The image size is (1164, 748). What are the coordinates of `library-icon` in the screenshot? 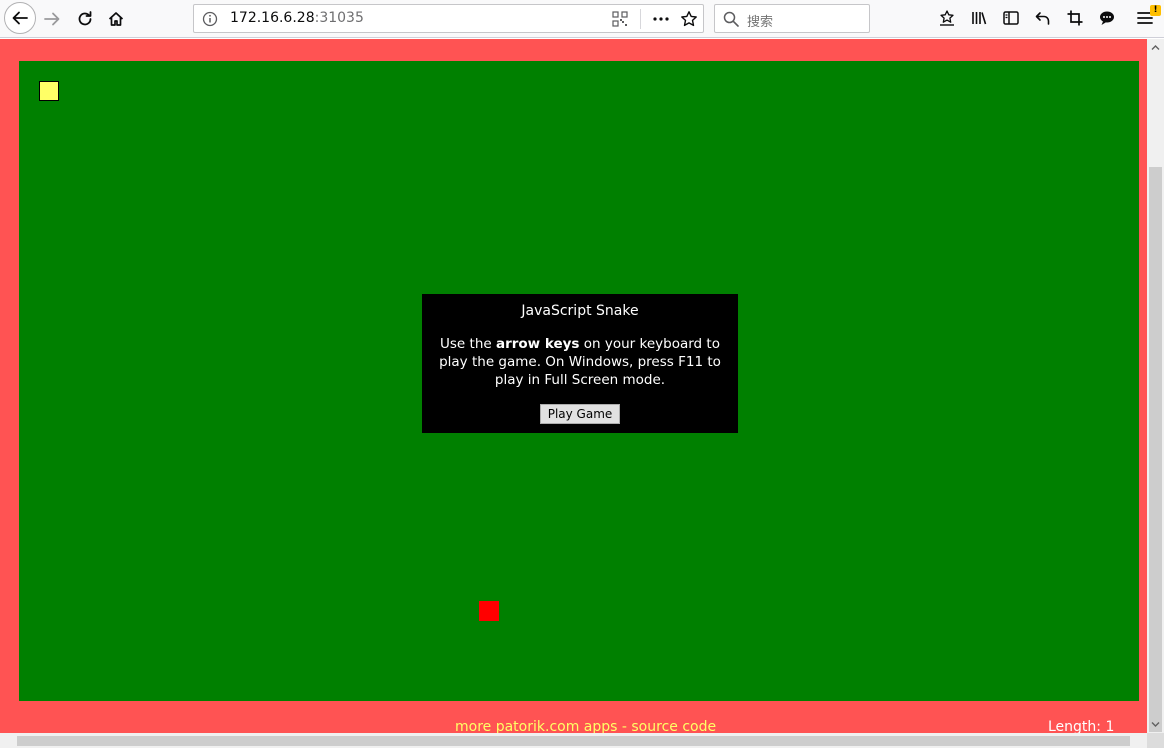 It's located at (979, 18).